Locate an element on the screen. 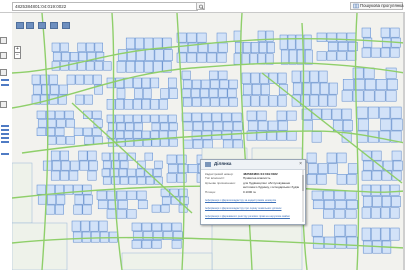  panel-arrow-button is located at coordinates (3, 55).